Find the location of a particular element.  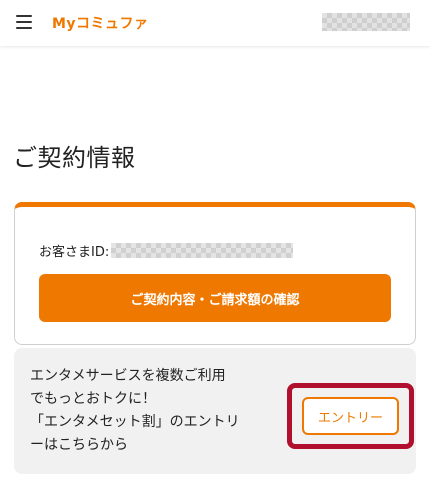

banner-line: 「エンタメセット割」のエントリ is located at coordinates (135, 422).